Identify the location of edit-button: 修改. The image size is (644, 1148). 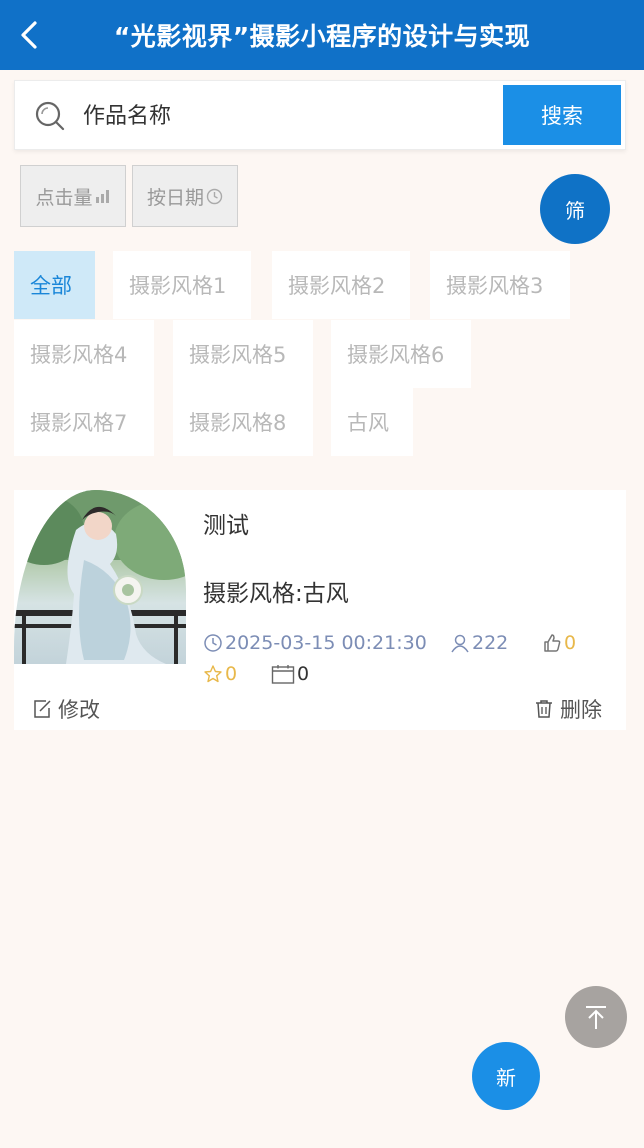
(66, 709).